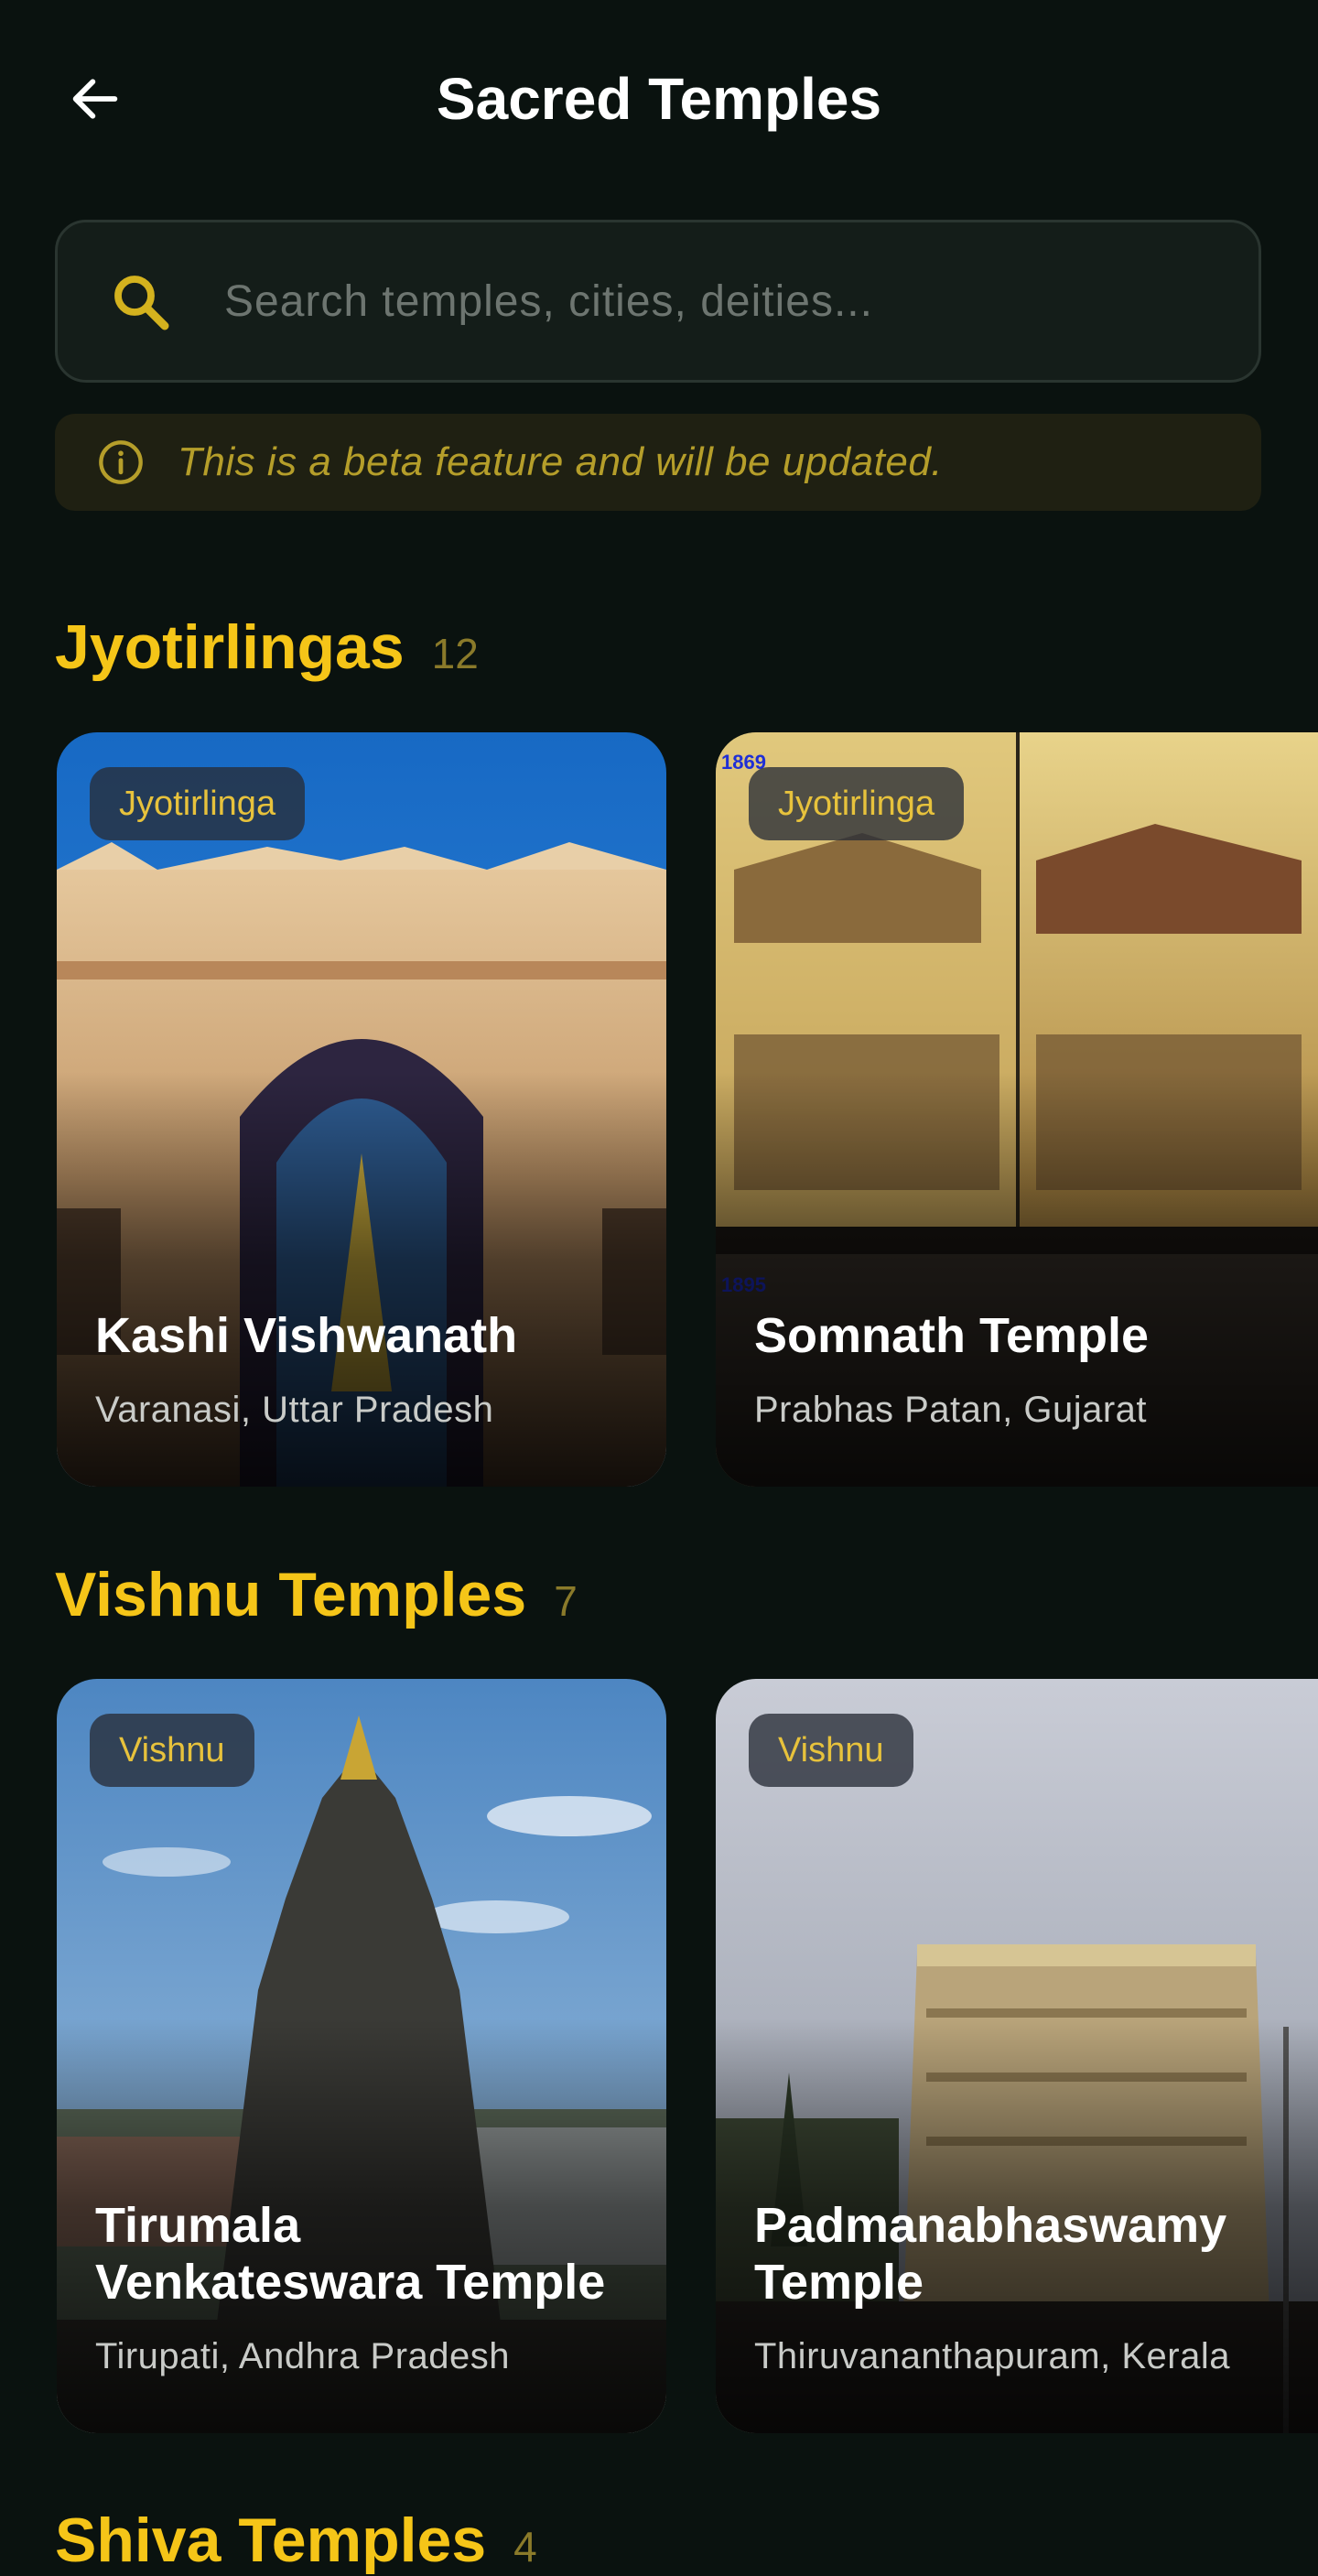  Describe the element at coordinates (952, 1335) in the screenshot. I see `temple-name: Somnath Temple` at that location.